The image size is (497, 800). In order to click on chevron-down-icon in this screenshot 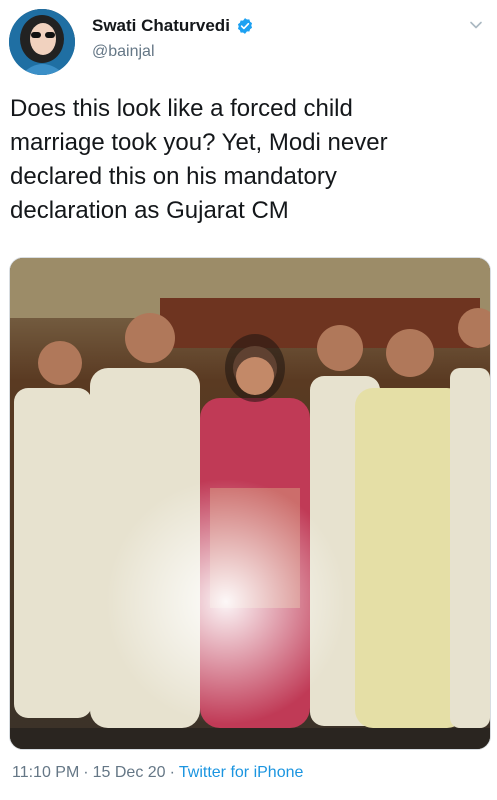, I will do `click(476, 25)`.